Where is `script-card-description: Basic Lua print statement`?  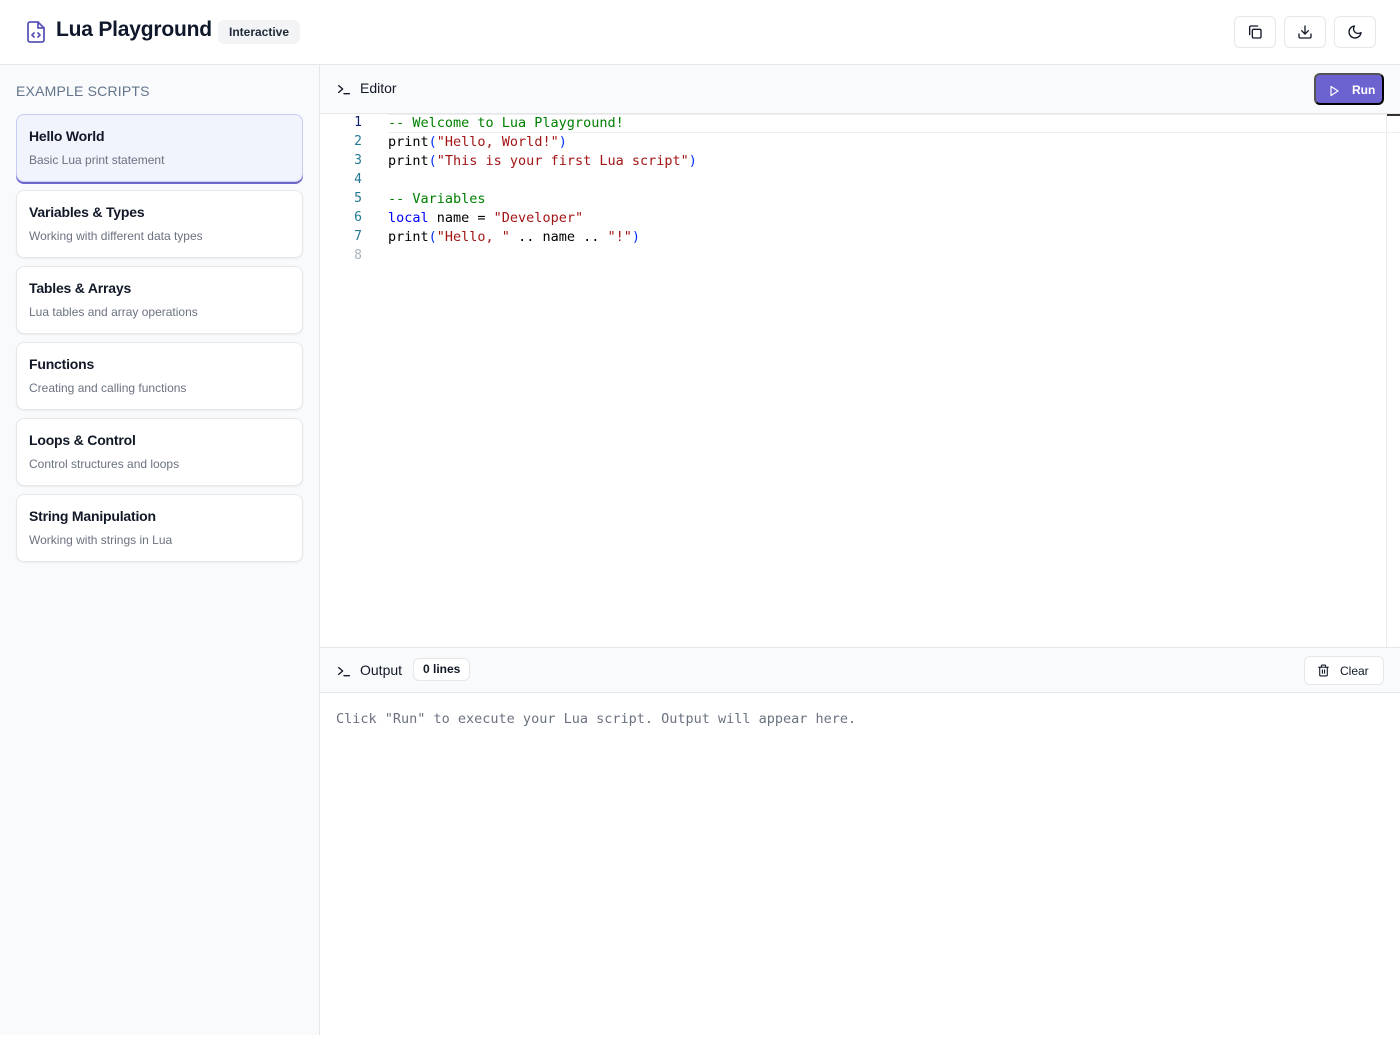
script-card-description: Basic Lua print statement is located at coordinates (97, 160).